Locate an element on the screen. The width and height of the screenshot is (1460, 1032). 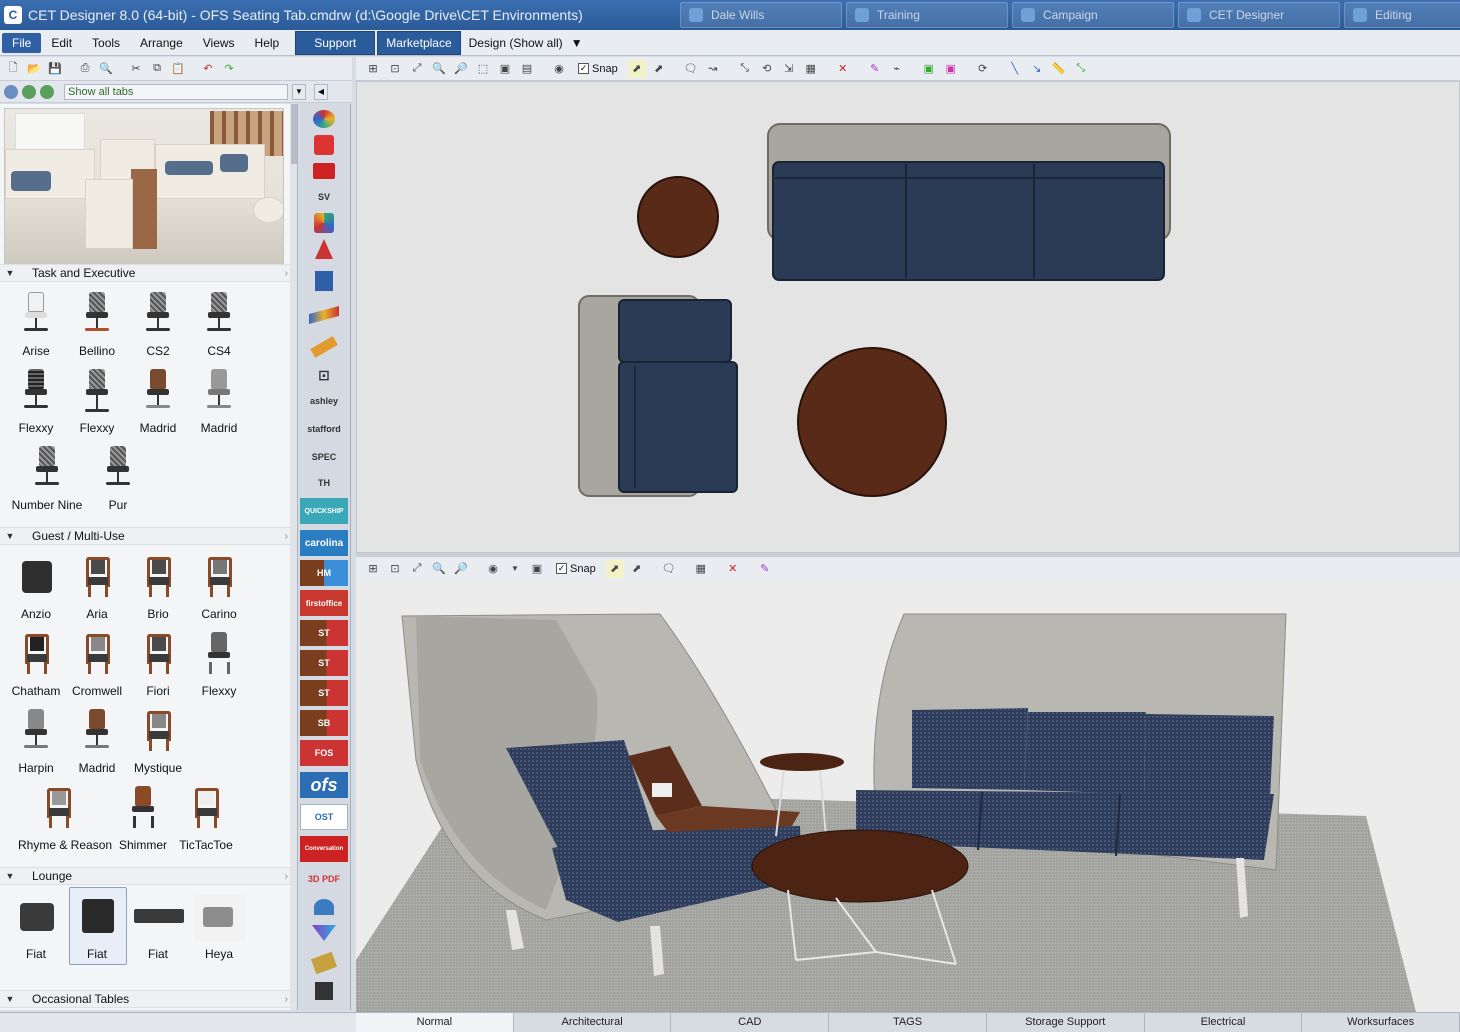
group-icon: ▣ is located at coordinates (929, 69).